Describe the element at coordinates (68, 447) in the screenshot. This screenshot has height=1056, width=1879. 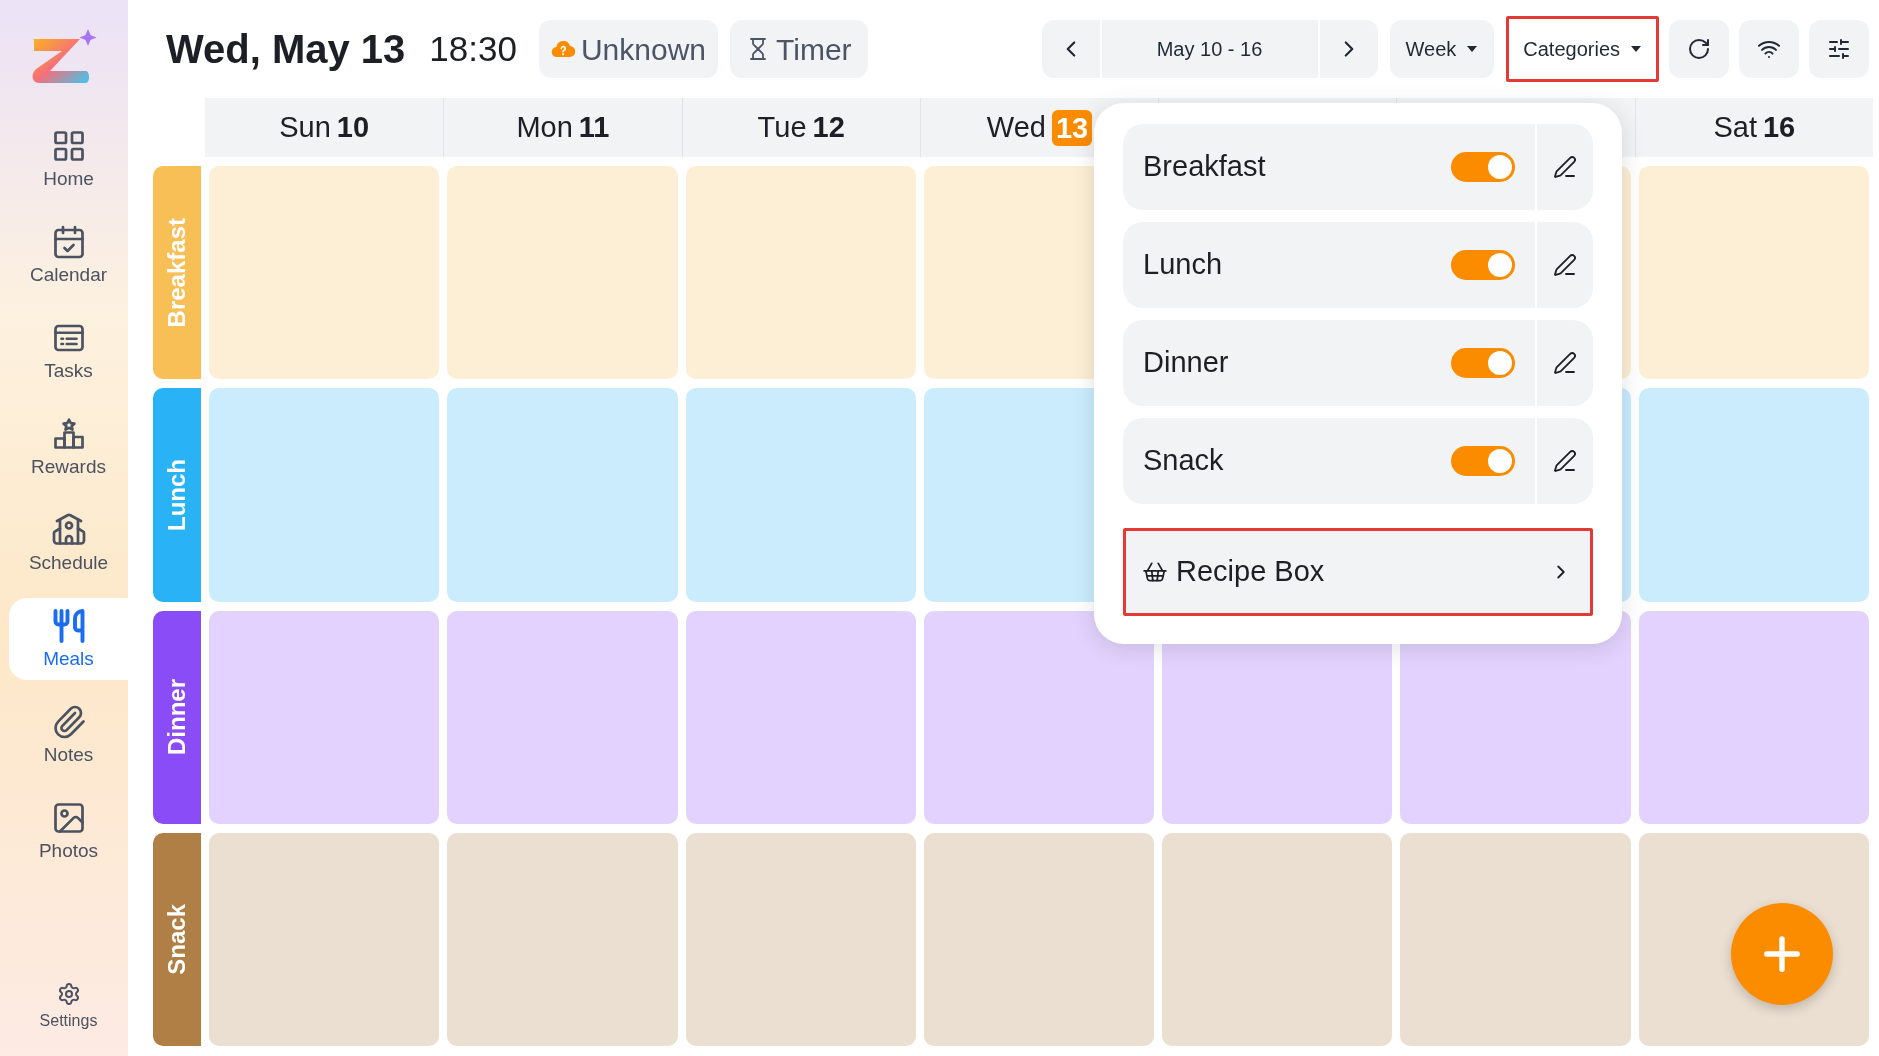
I see `nav-item: Rewards` at that location.